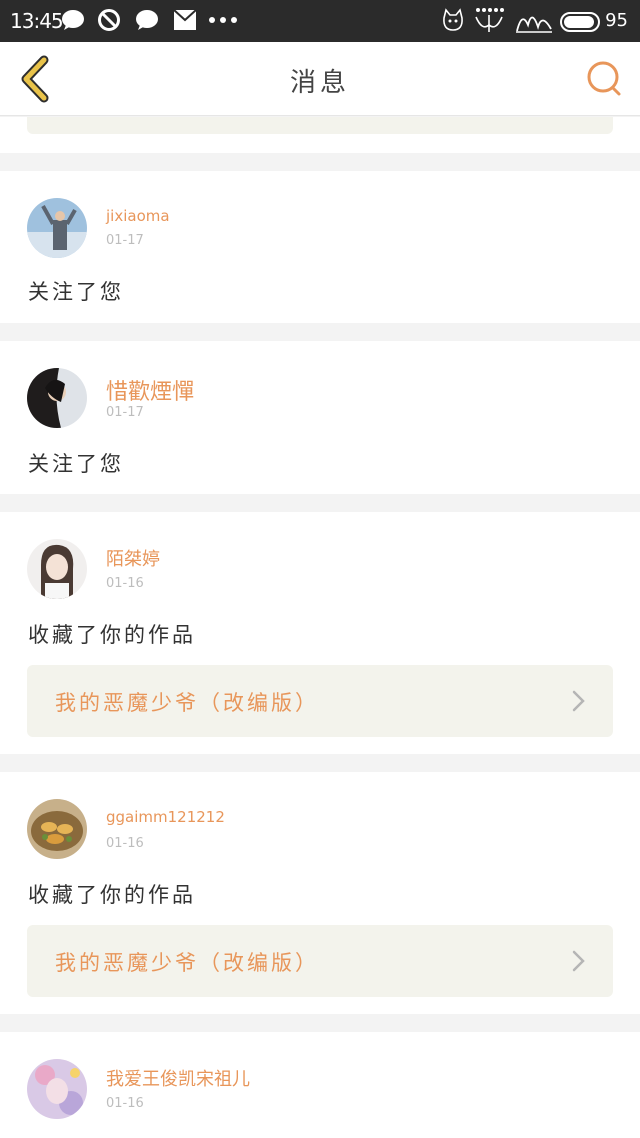  What do you see at coordinates (138, 216) in the screenshot?
I see `username: jixiaoma` at bounding box center [138, 216].